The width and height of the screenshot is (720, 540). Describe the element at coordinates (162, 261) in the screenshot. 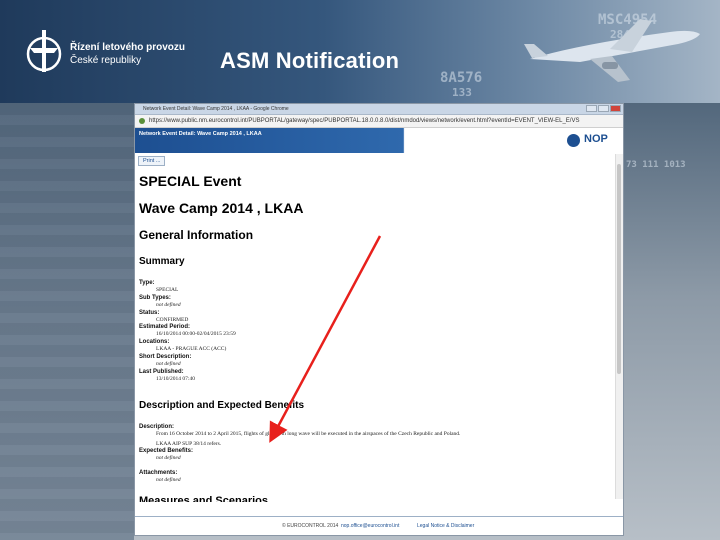

I see `summary-heading: Summary` at that location.